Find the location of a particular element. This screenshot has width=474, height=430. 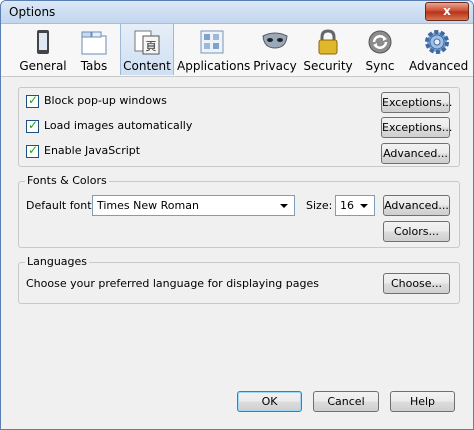

tab-privacy: Privacy is located at coordinates (275, 49).